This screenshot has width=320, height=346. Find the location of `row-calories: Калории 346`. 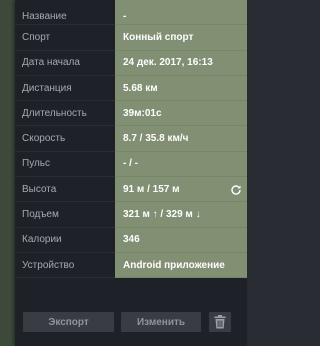

row-calories: Калории 346 is located at coordinates (131, 240).